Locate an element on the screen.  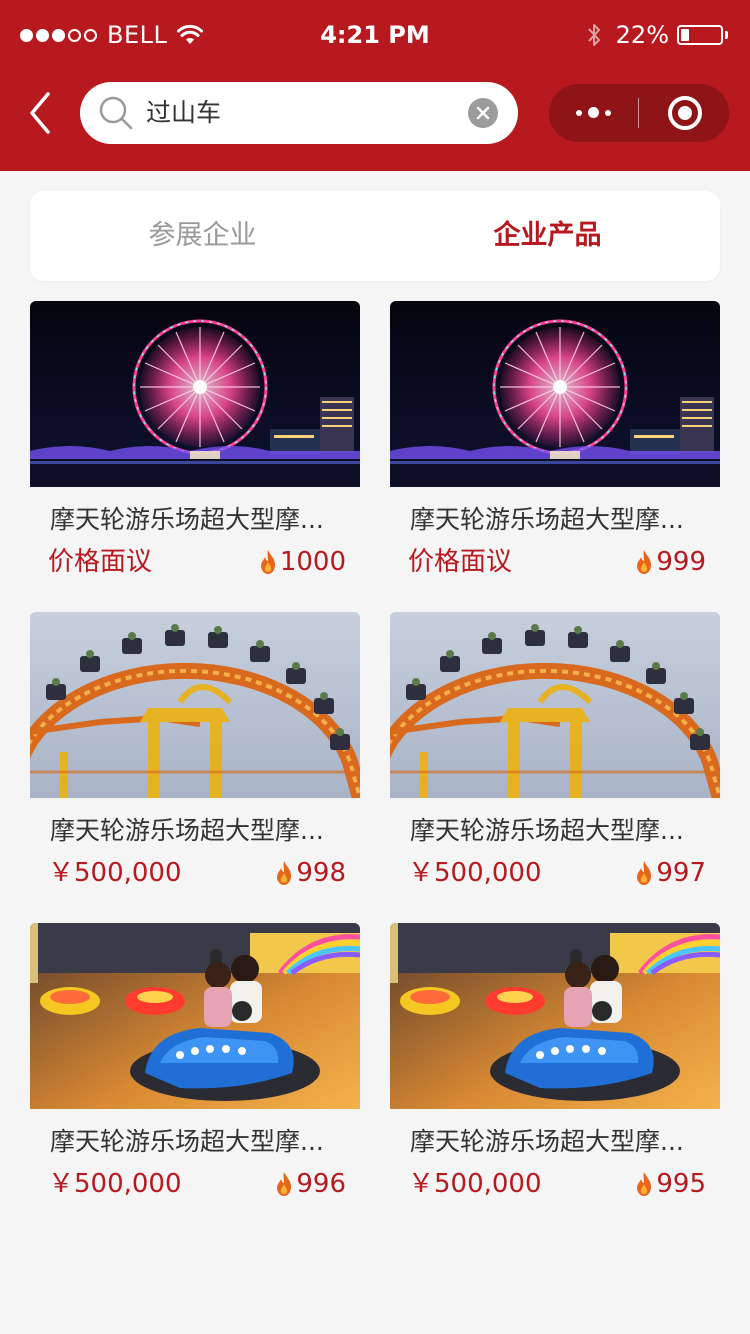
more-icon is located at coordinates (594, 113).